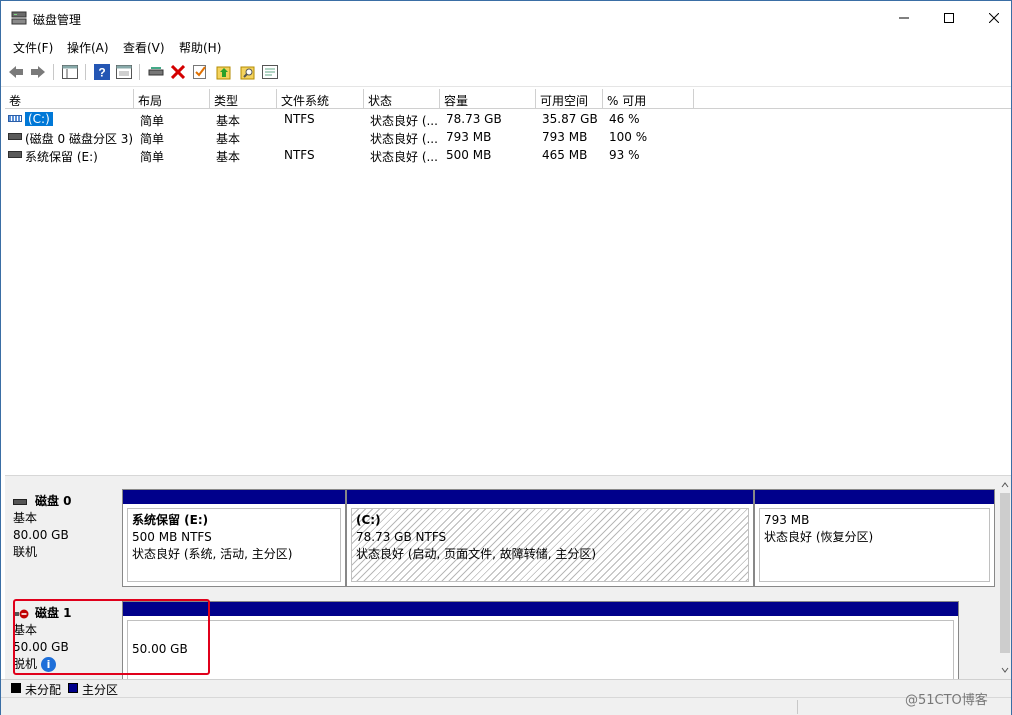  I want to click on column-header-percent-free: % 可用, so click(648, 99).